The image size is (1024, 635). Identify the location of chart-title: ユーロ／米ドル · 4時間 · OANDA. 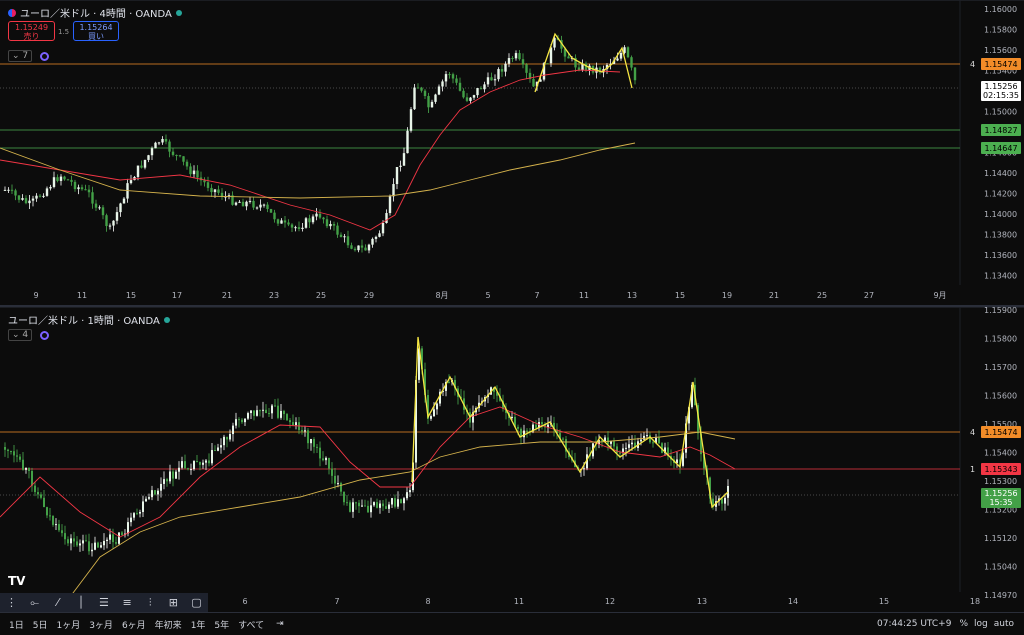
(95, 12).